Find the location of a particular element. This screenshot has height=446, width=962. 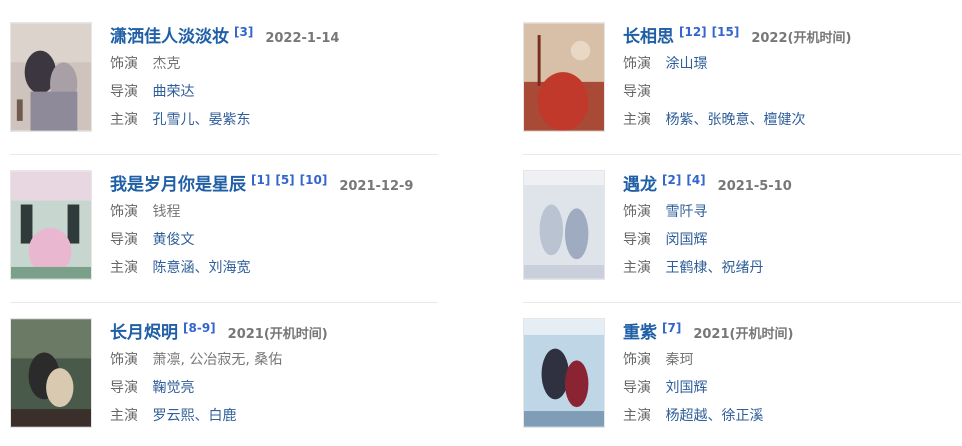

director-value: 鞠觉亮 is located at coordinates (173, 388).